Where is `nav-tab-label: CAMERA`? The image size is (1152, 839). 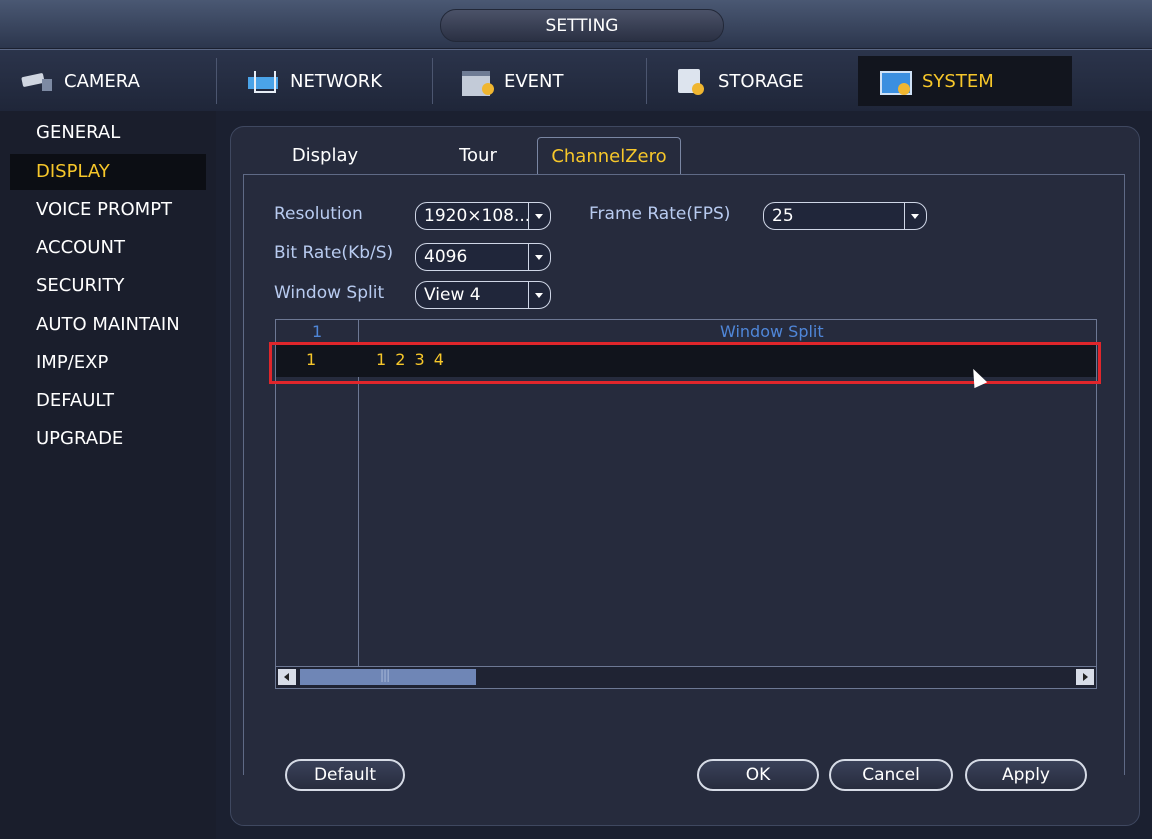 nav-tab-label: CAMERA is located at coordinates (102, 81).